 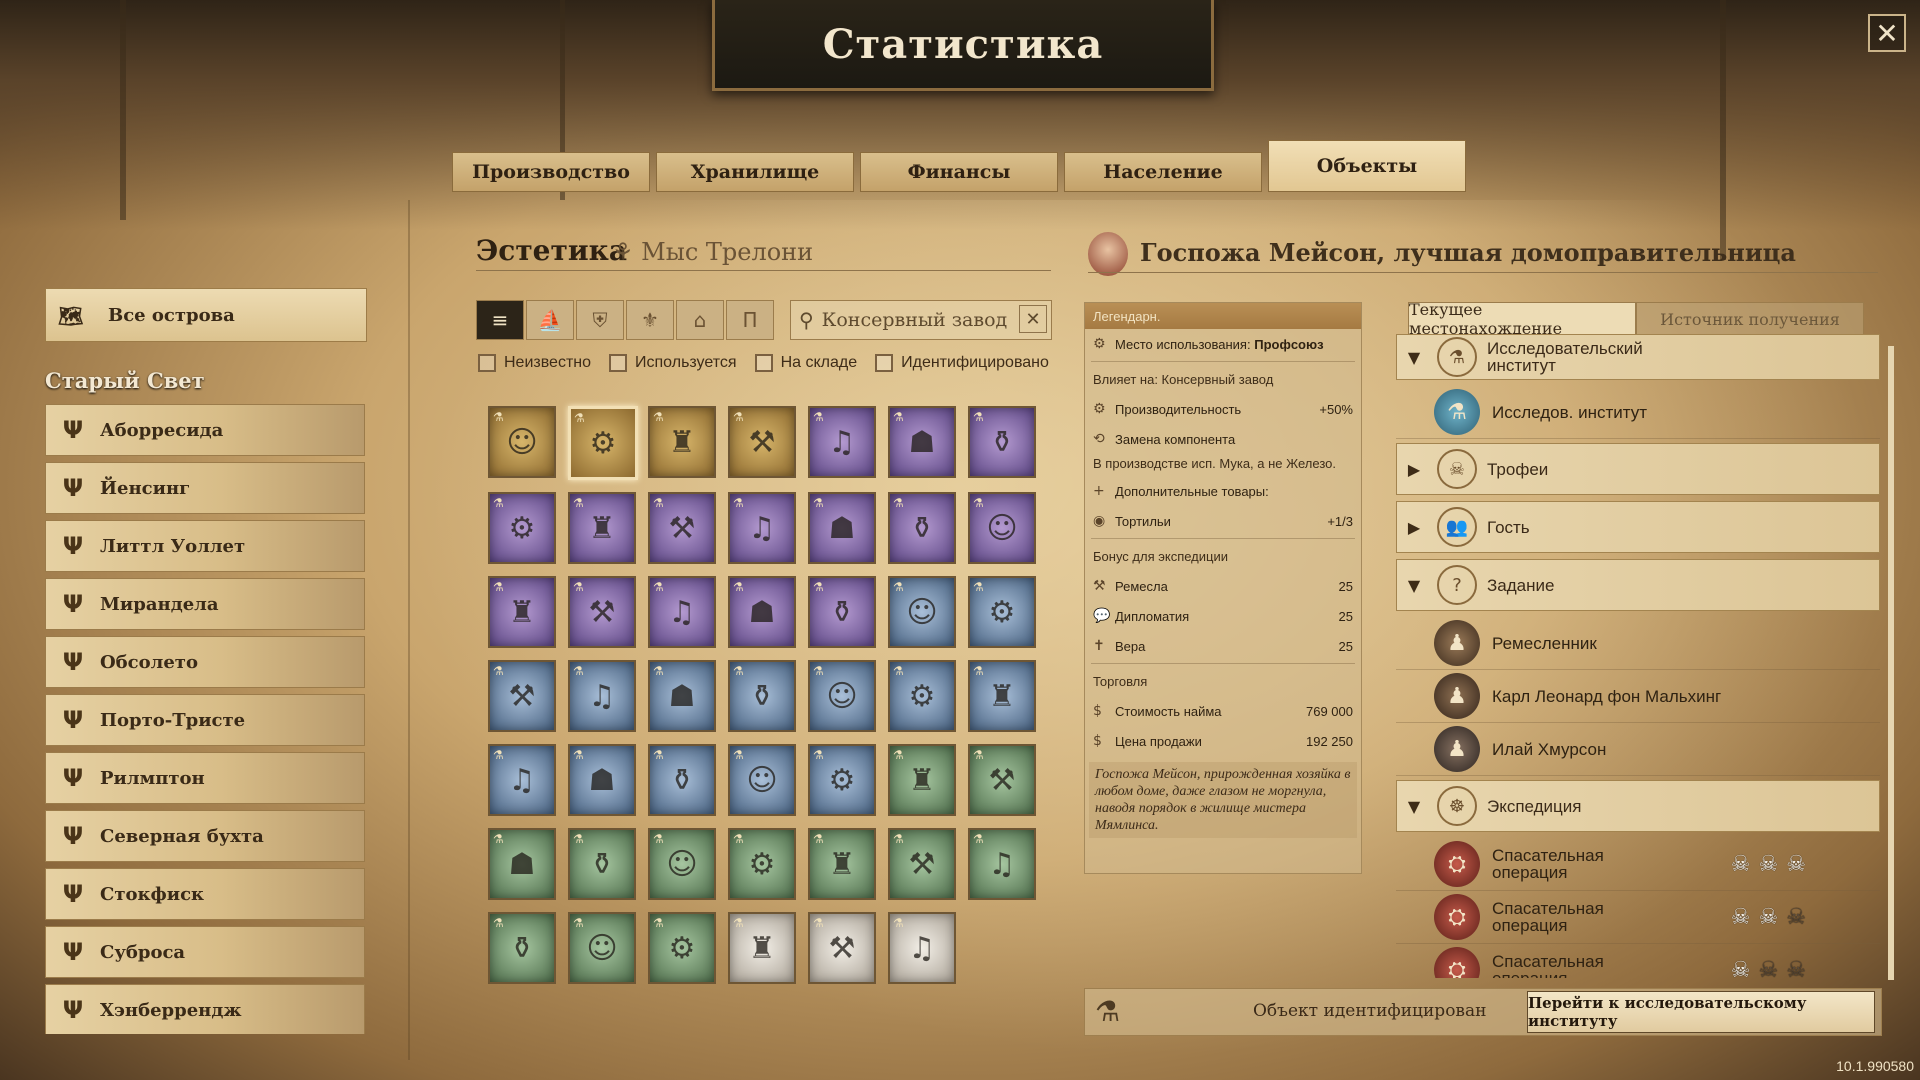 I want to click on island-item: Ψ Хэнберрендж, so click(x=205, y=1009).